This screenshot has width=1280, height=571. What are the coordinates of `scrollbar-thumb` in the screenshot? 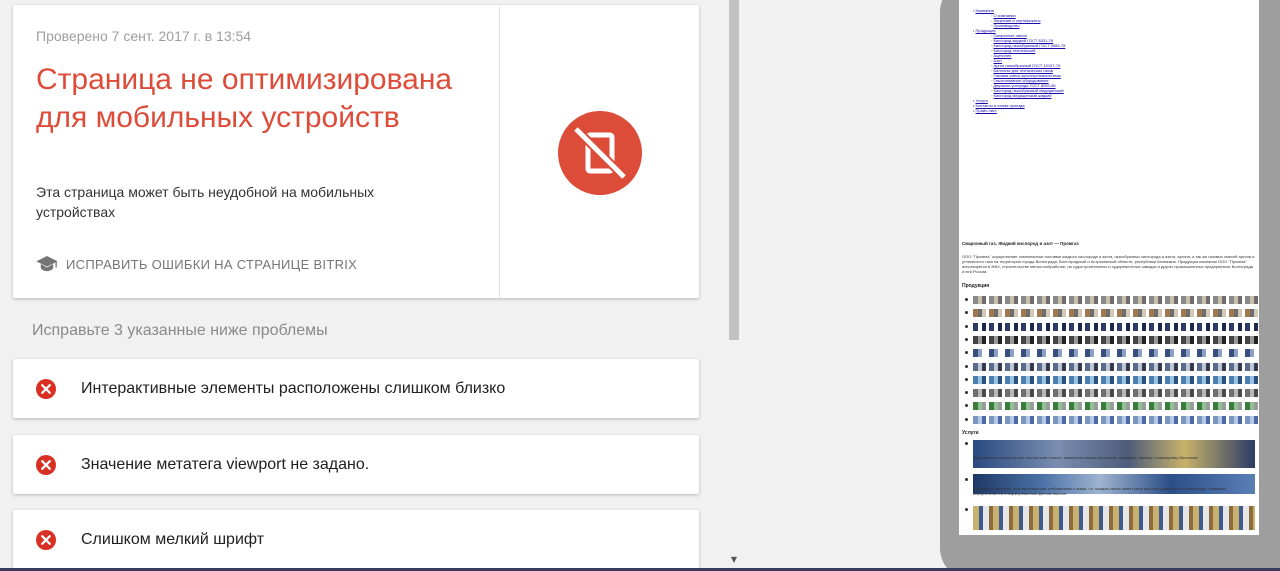 It's located at (734, 170).